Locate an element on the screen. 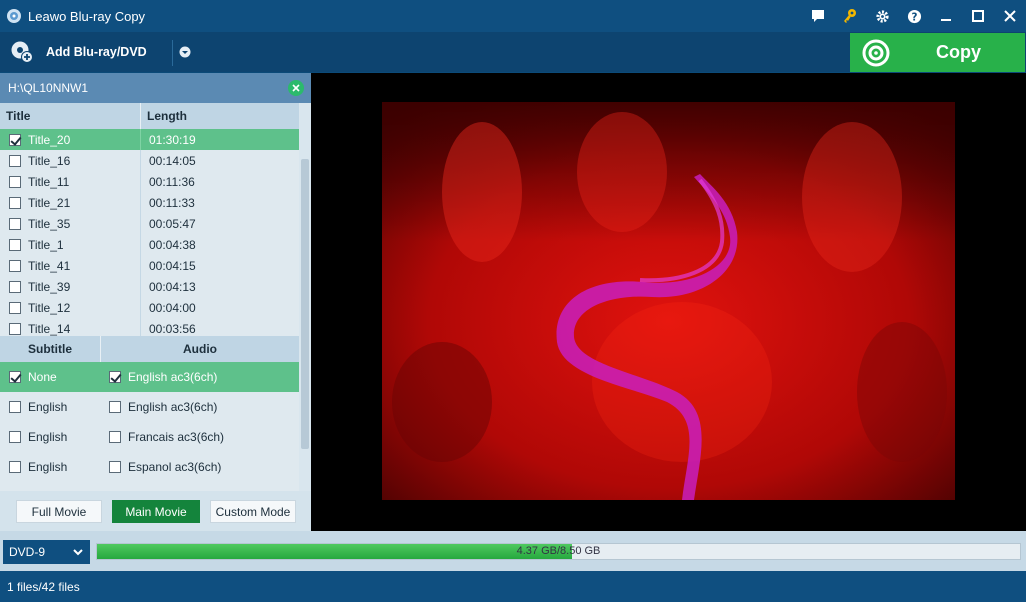 This screenshot has height=602, width=1026. title-row: Title_35 00:05:47 is located at coordinates (149, 223).